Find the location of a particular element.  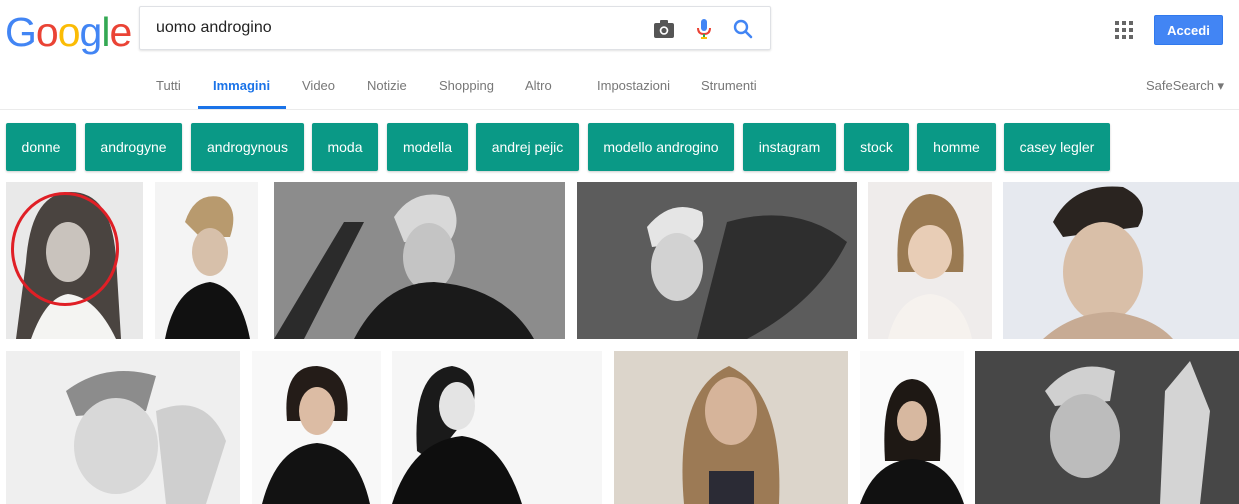

chip-modella: modella is located at coordinates (427, 147).